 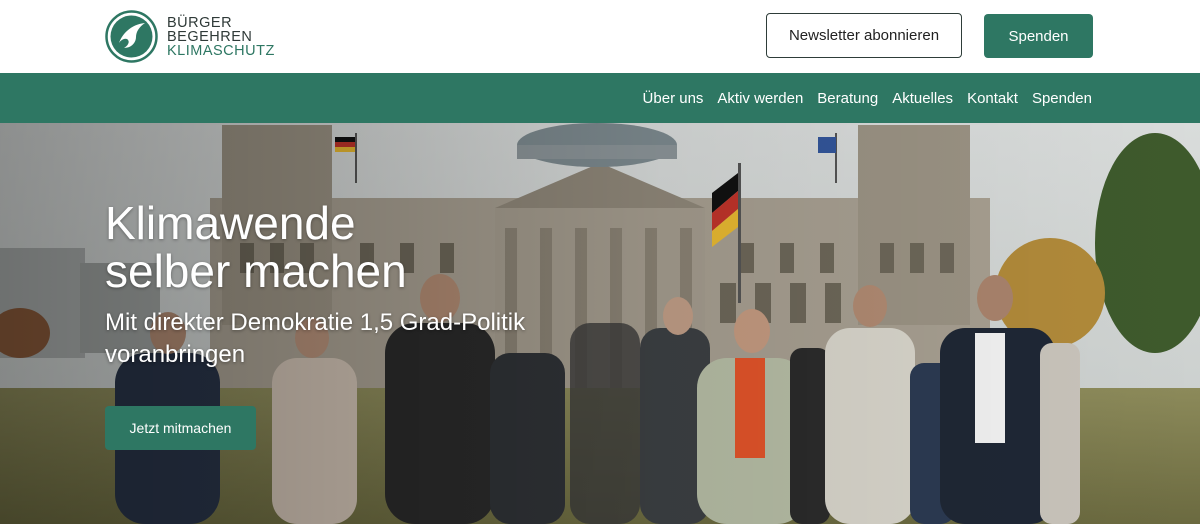 I want to click on nav-item-beratung: Beratung, so click(x=847, y=98).